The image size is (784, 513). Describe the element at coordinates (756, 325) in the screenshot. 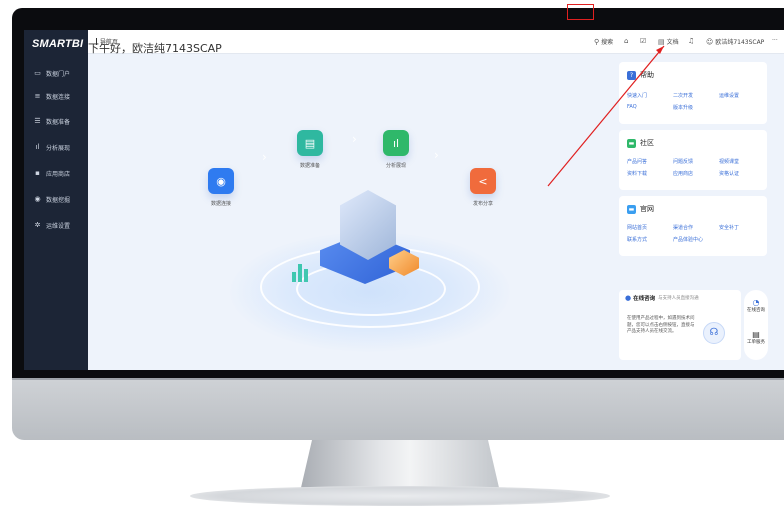

I see `floating-service-bar: ◔ 在线咨询 ▤ 工单服务` at that location.